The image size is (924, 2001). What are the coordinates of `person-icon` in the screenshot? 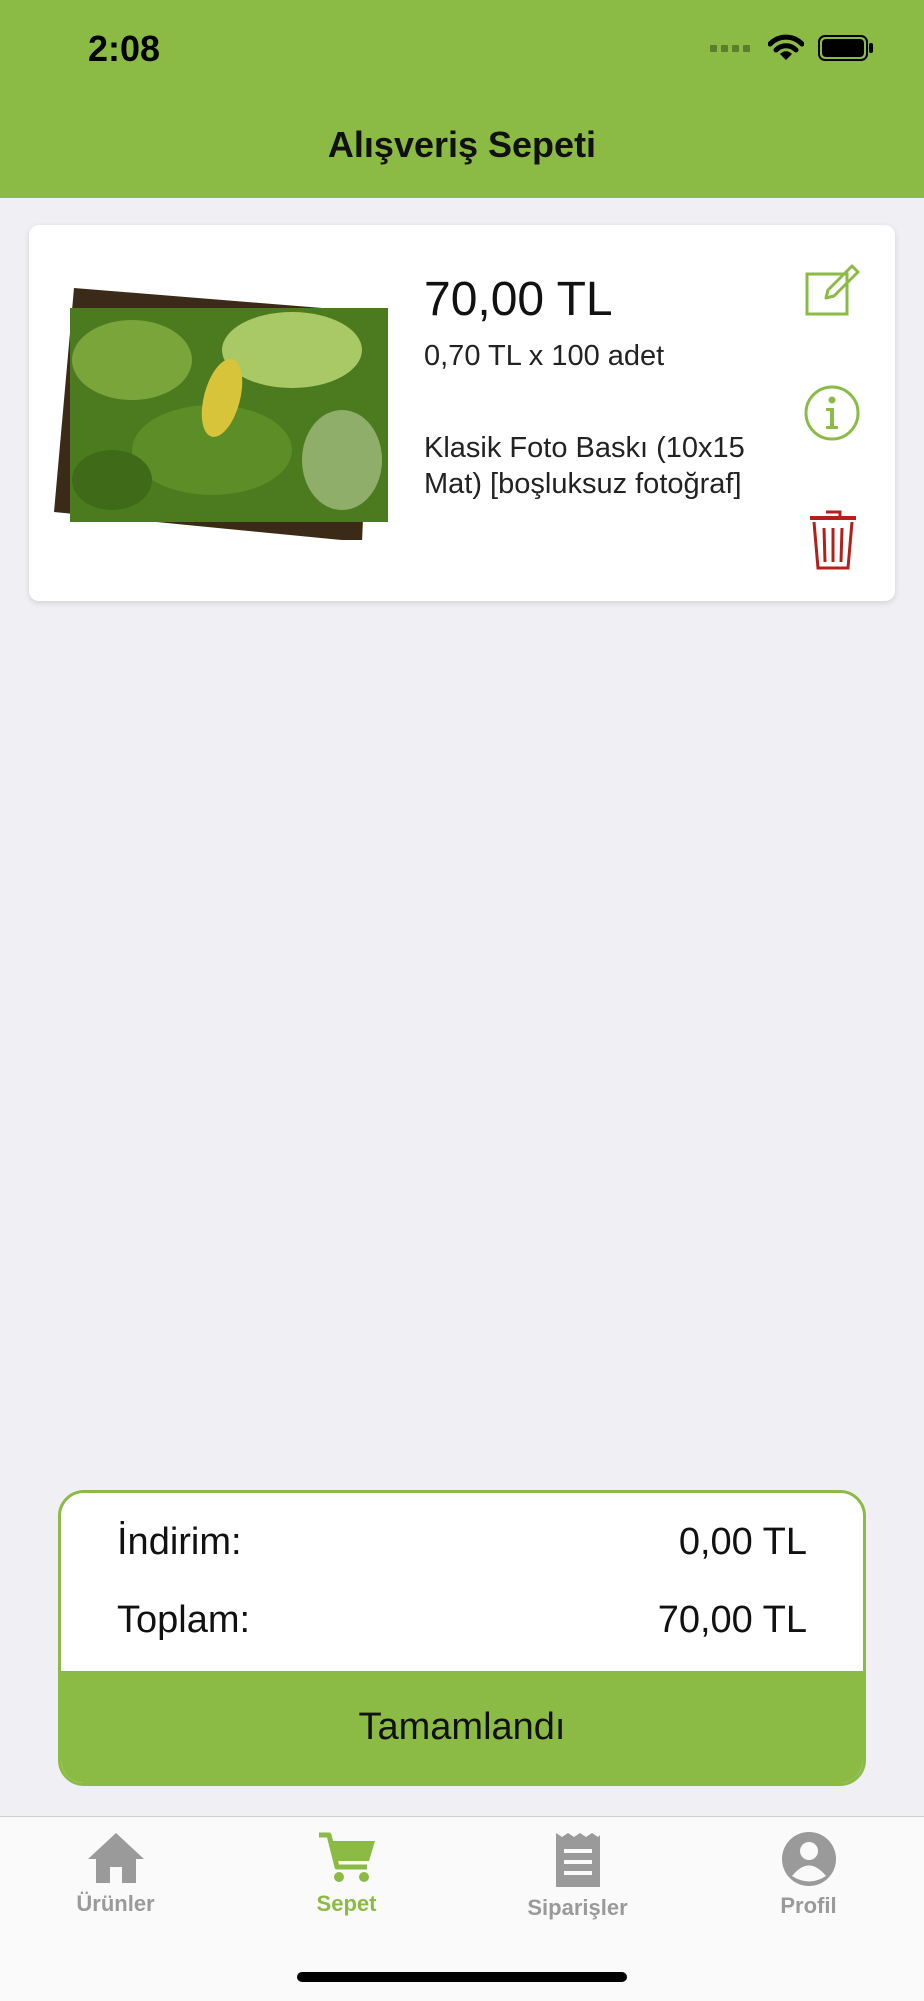 It's located at (808, 1859).